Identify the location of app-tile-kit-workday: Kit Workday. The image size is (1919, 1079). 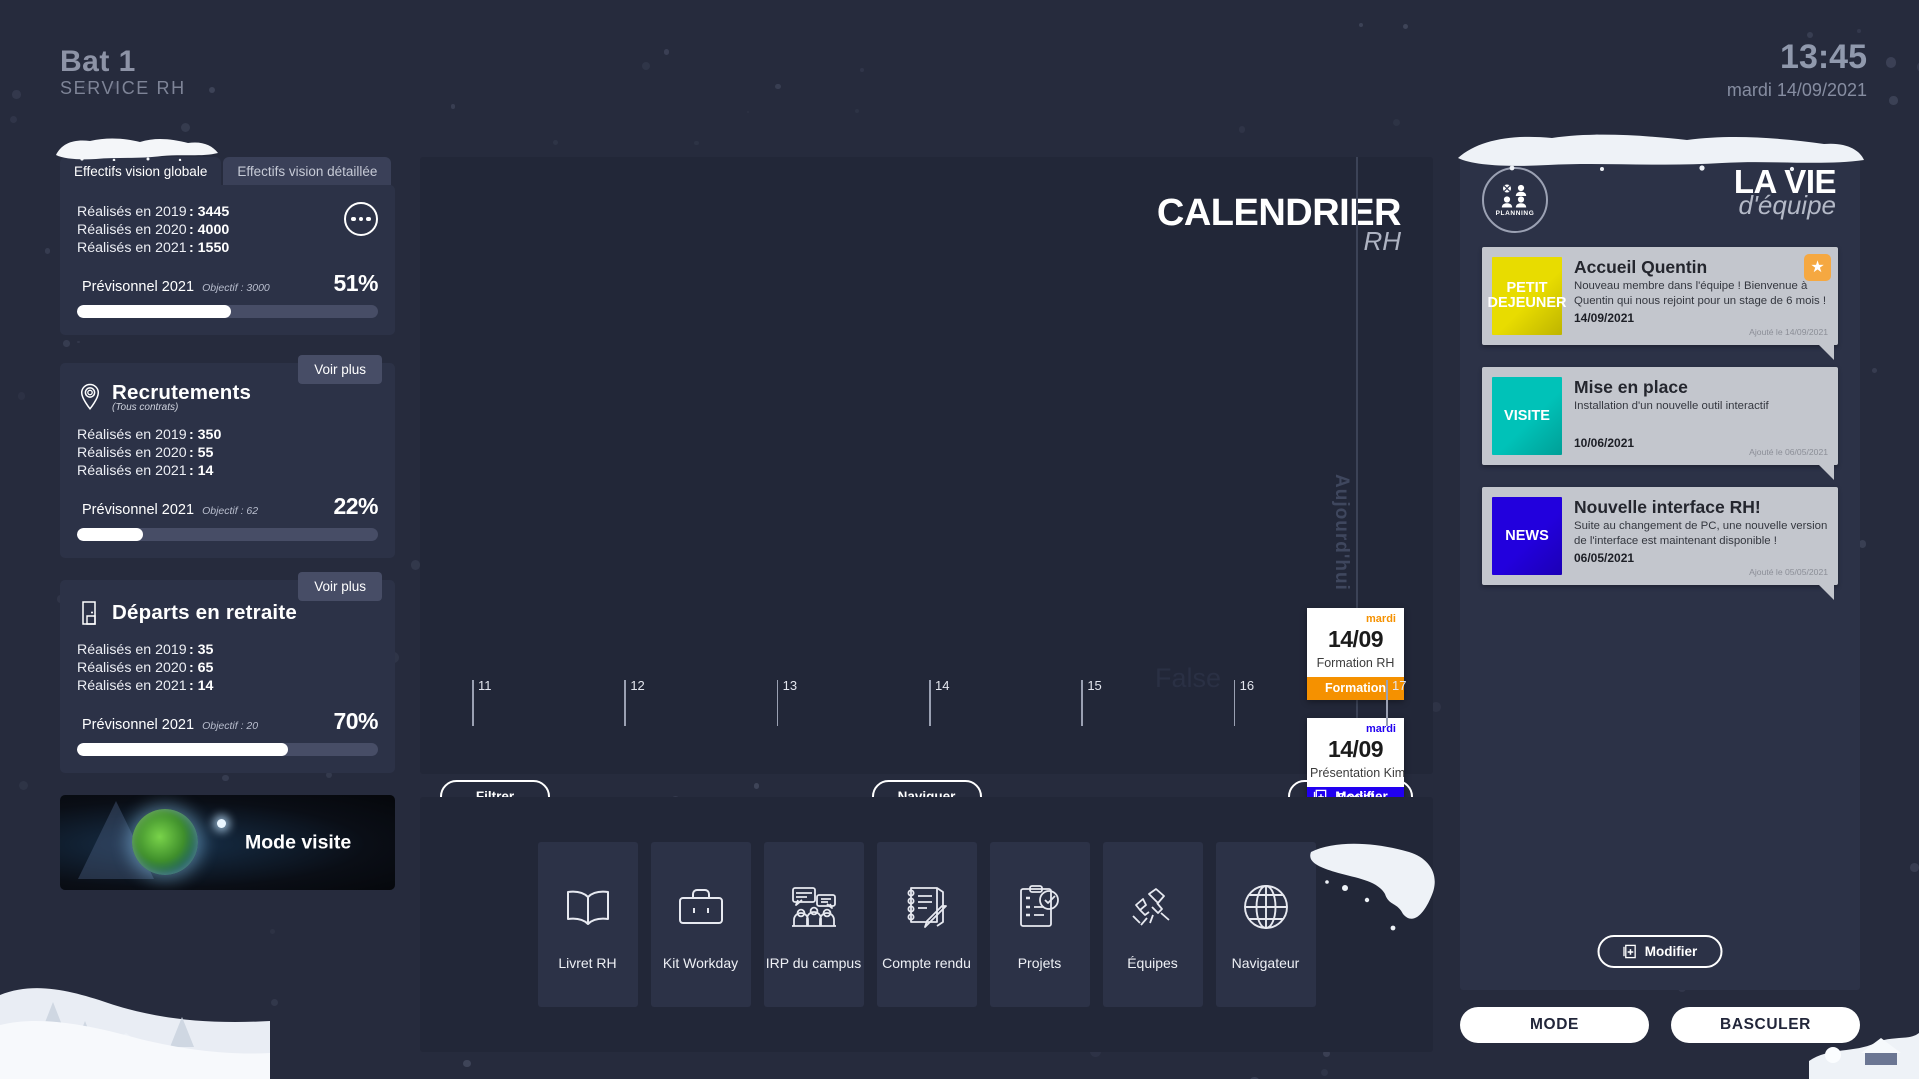
(700, 924).